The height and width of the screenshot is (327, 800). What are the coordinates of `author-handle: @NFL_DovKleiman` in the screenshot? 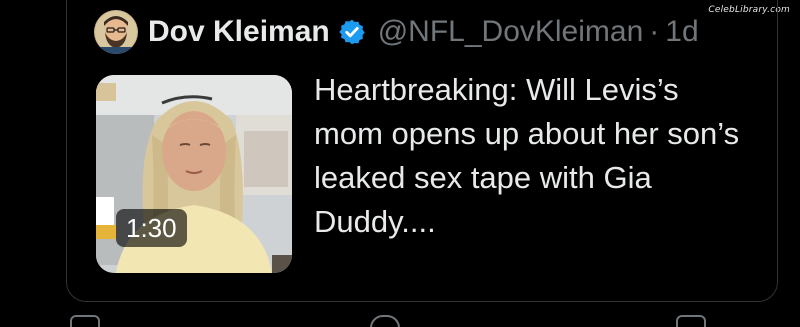 It's located at (511, 32).